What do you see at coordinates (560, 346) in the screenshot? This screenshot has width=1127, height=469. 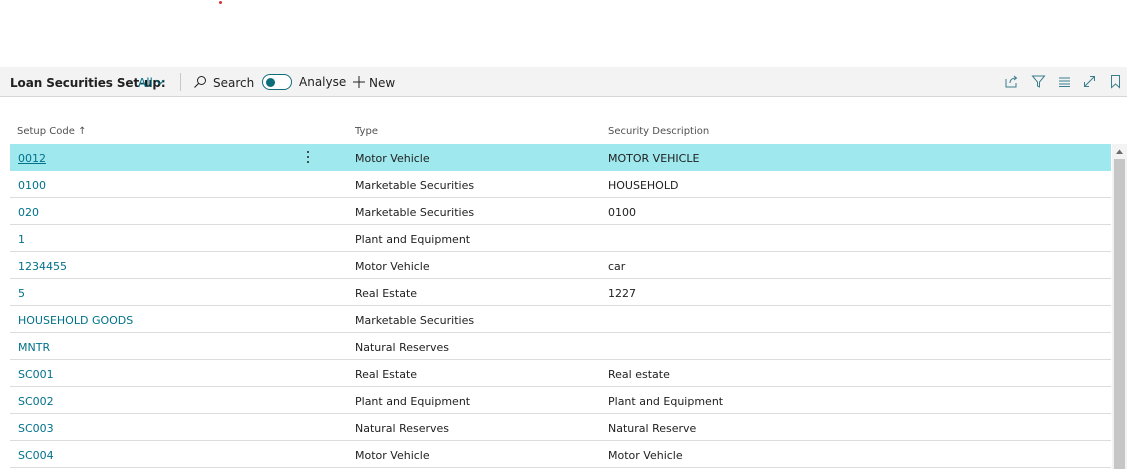 I see `table-row: MNTR Natural Reserves` at bounding box center [560, 346].